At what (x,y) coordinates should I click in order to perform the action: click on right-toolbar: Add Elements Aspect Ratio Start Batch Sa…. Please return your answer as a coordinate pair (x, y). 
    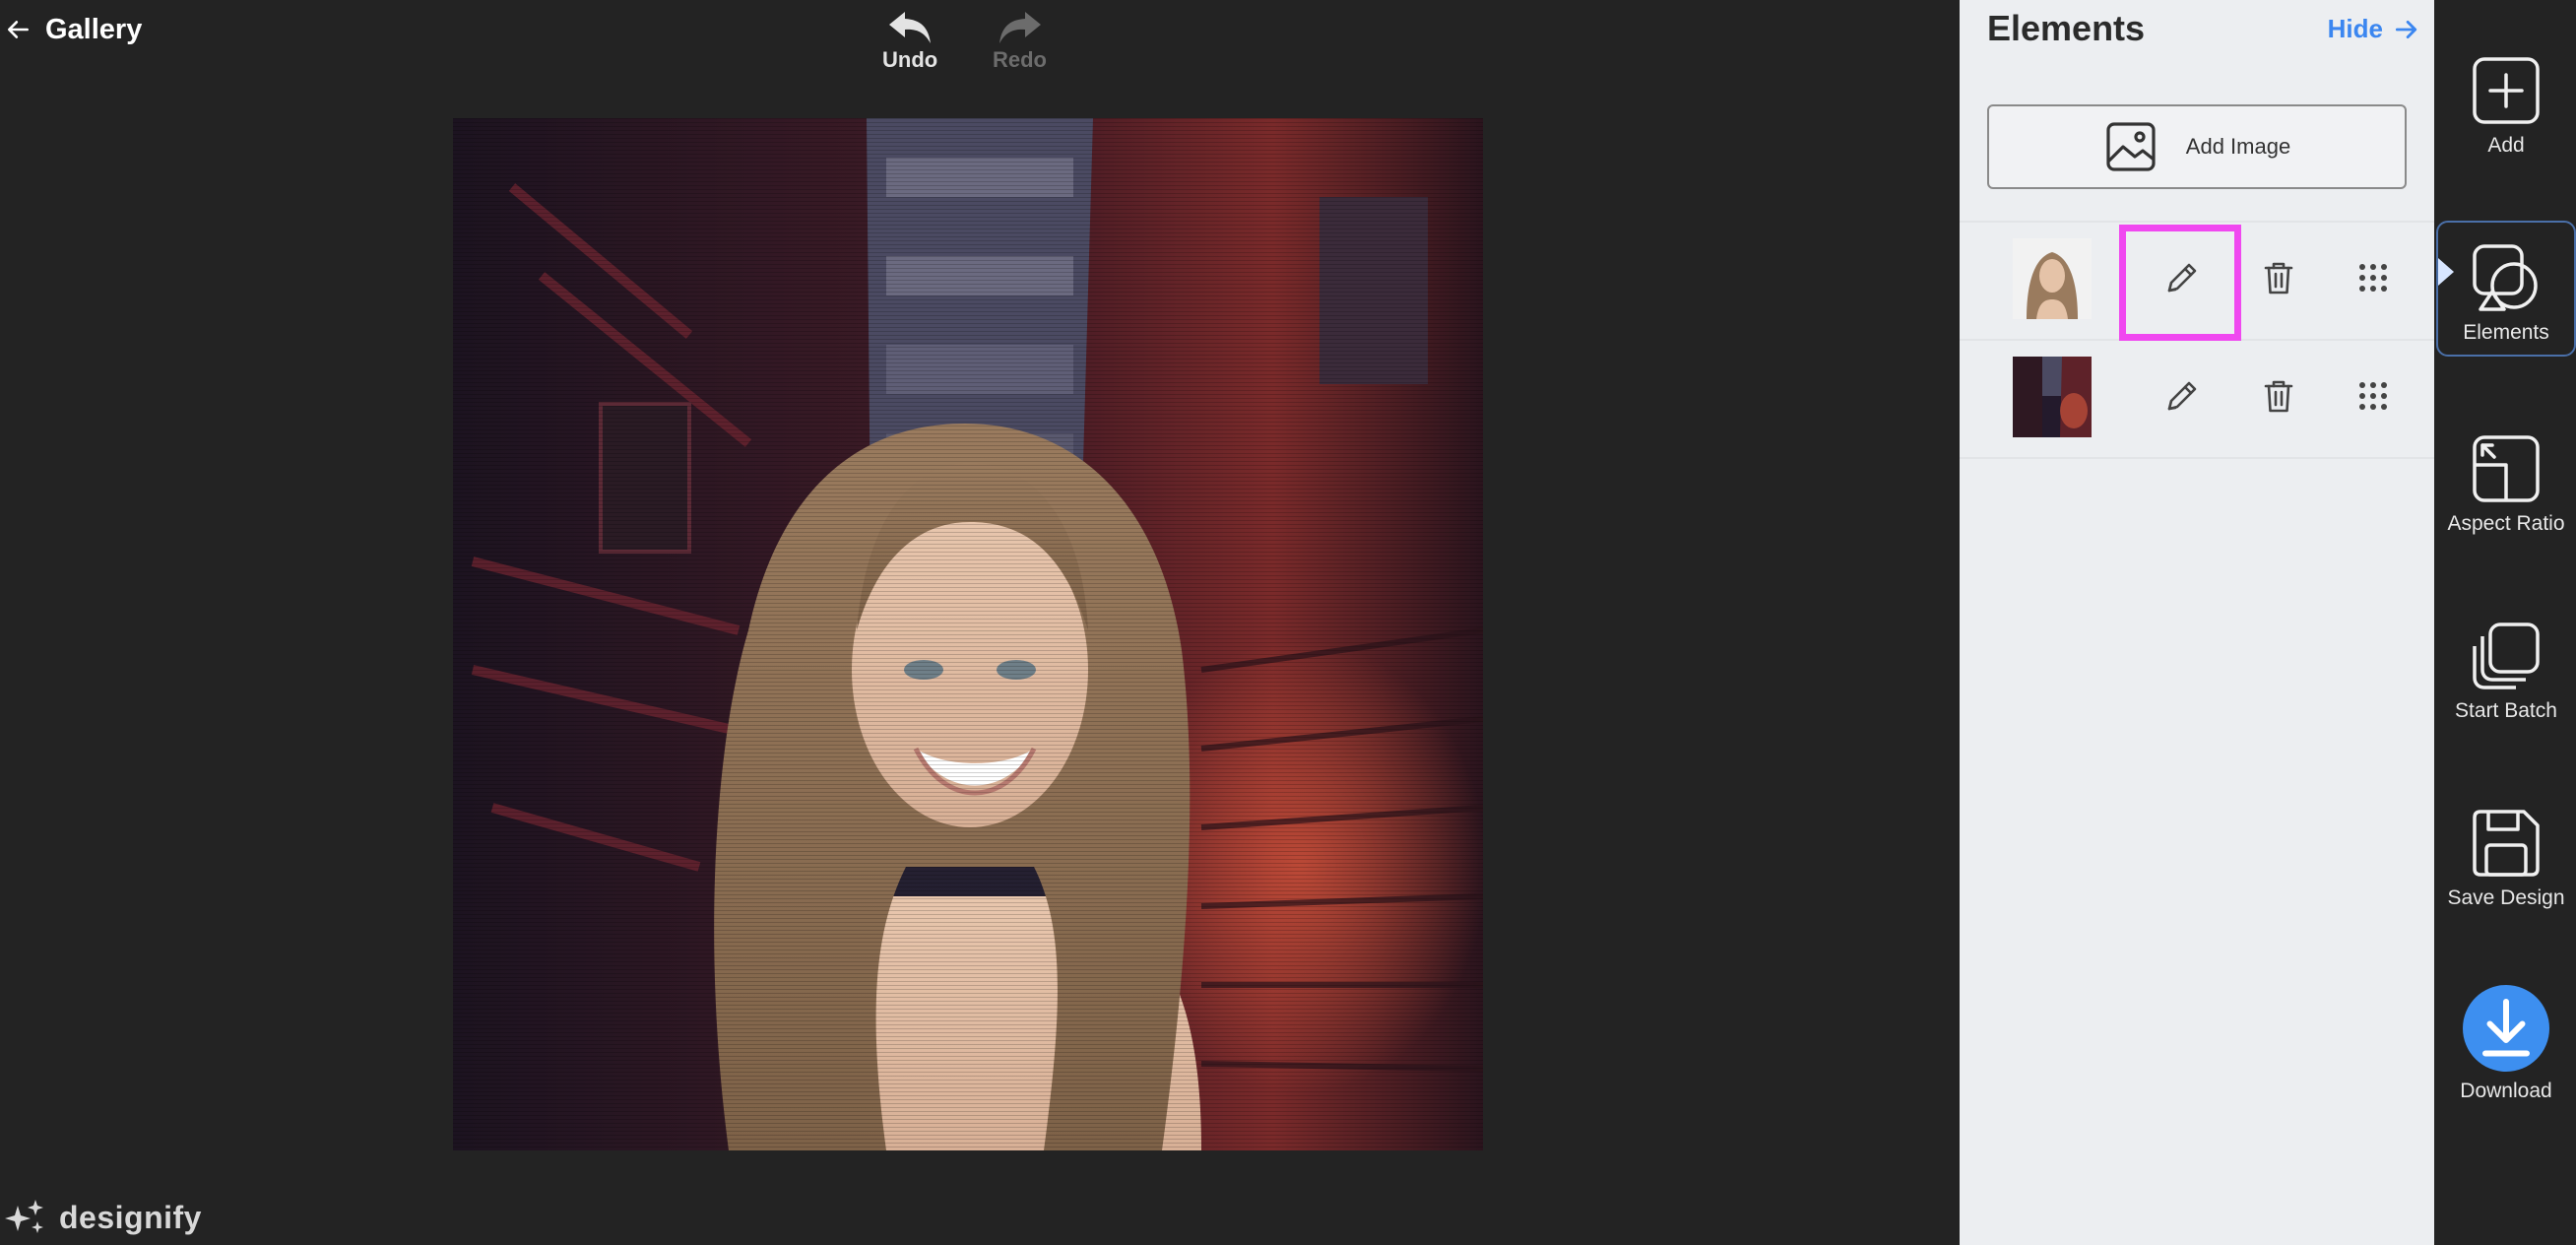
    Looking at the image, I should click on (2506, 623).